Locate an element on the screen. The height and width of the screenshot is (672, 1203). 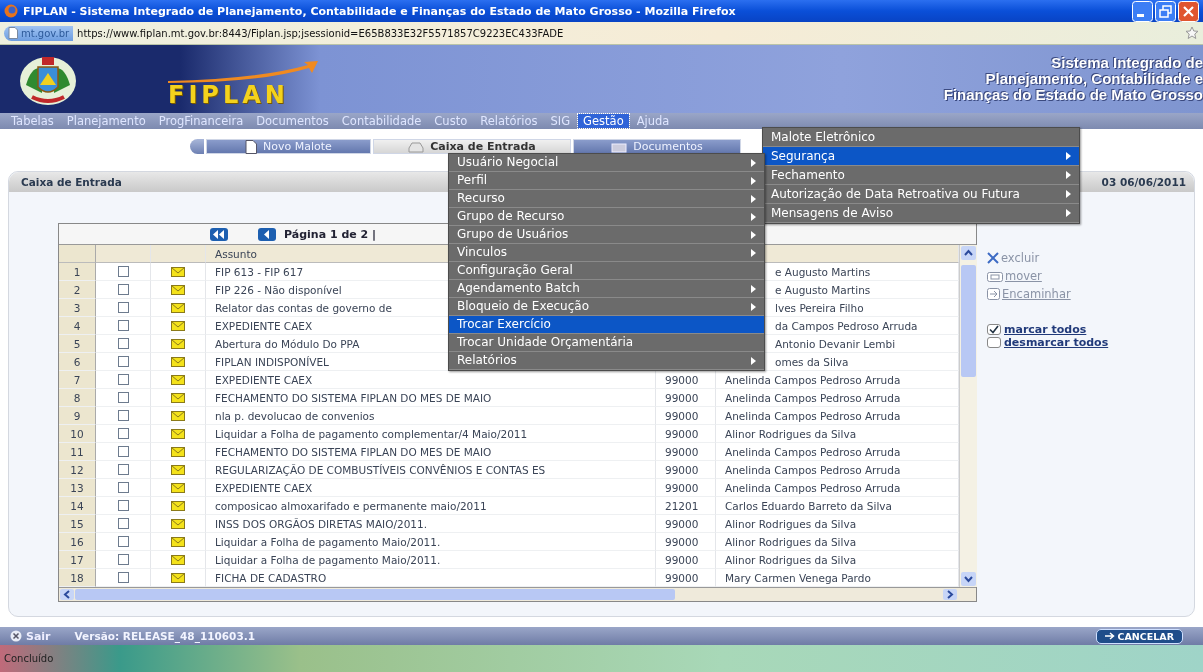
tab: Caixa de Entrada is located at coordinates (472, 146).